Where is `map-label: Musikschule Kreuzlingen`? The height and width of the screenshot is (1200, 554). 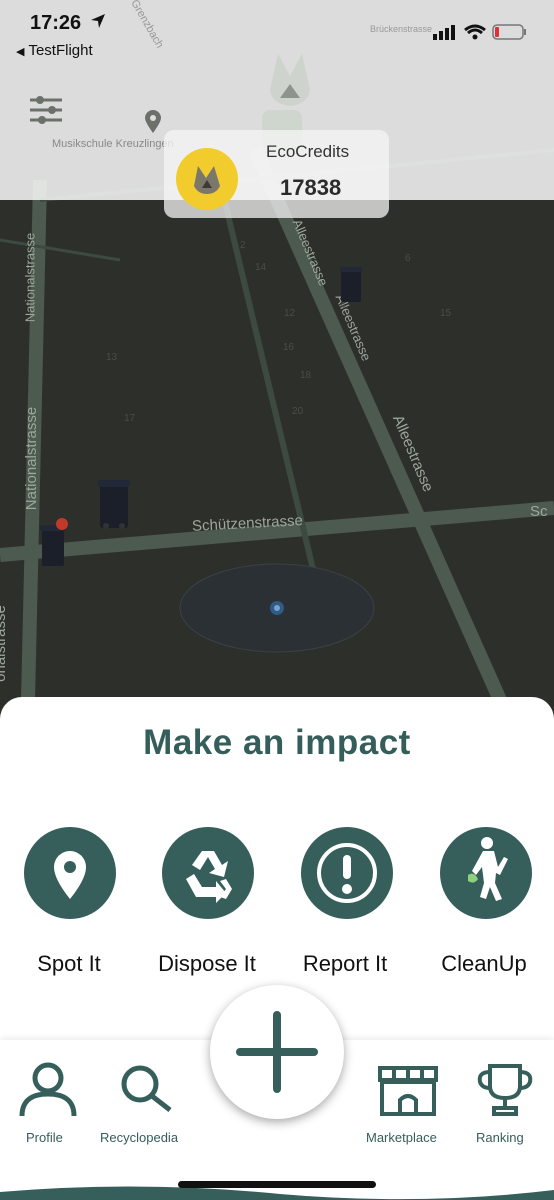 map-label: Musikschule Kreuzlingen is located at coordinates (113, 144).